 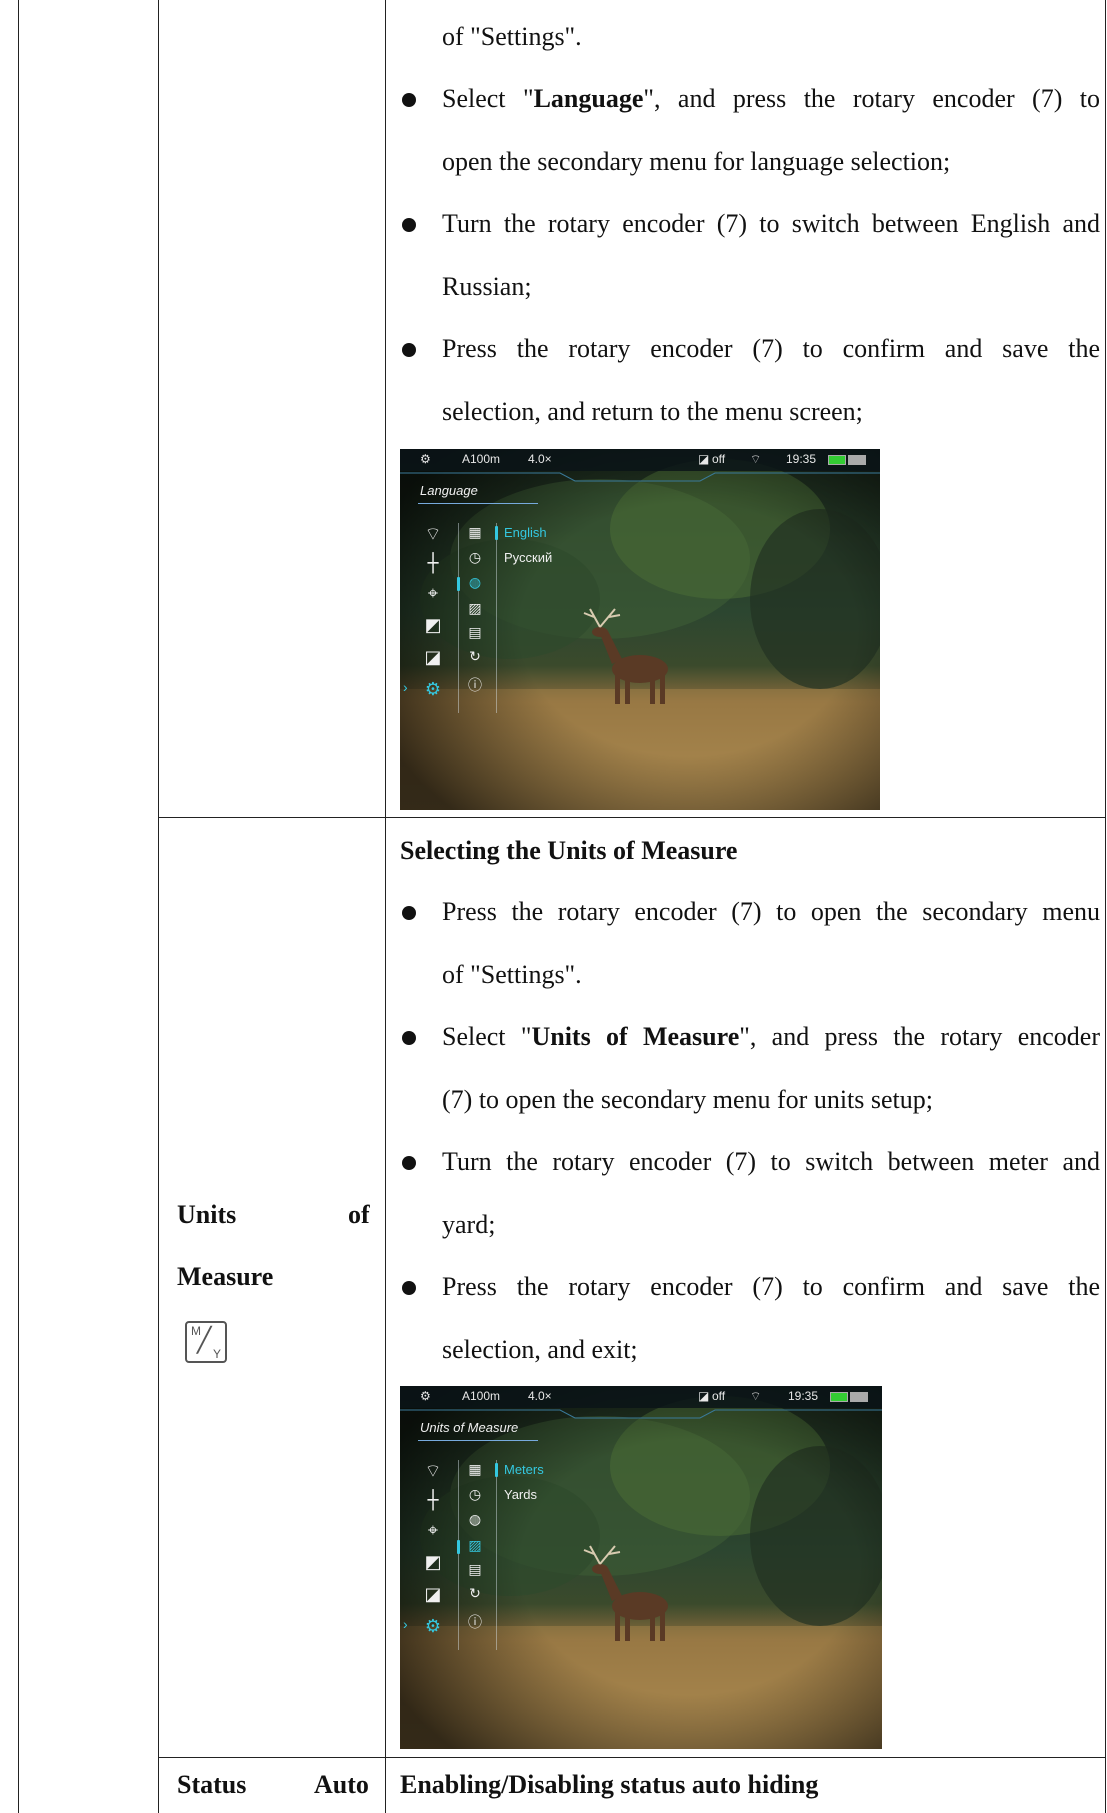 I want to click on table-border-right, so click(x=1105, y=906).